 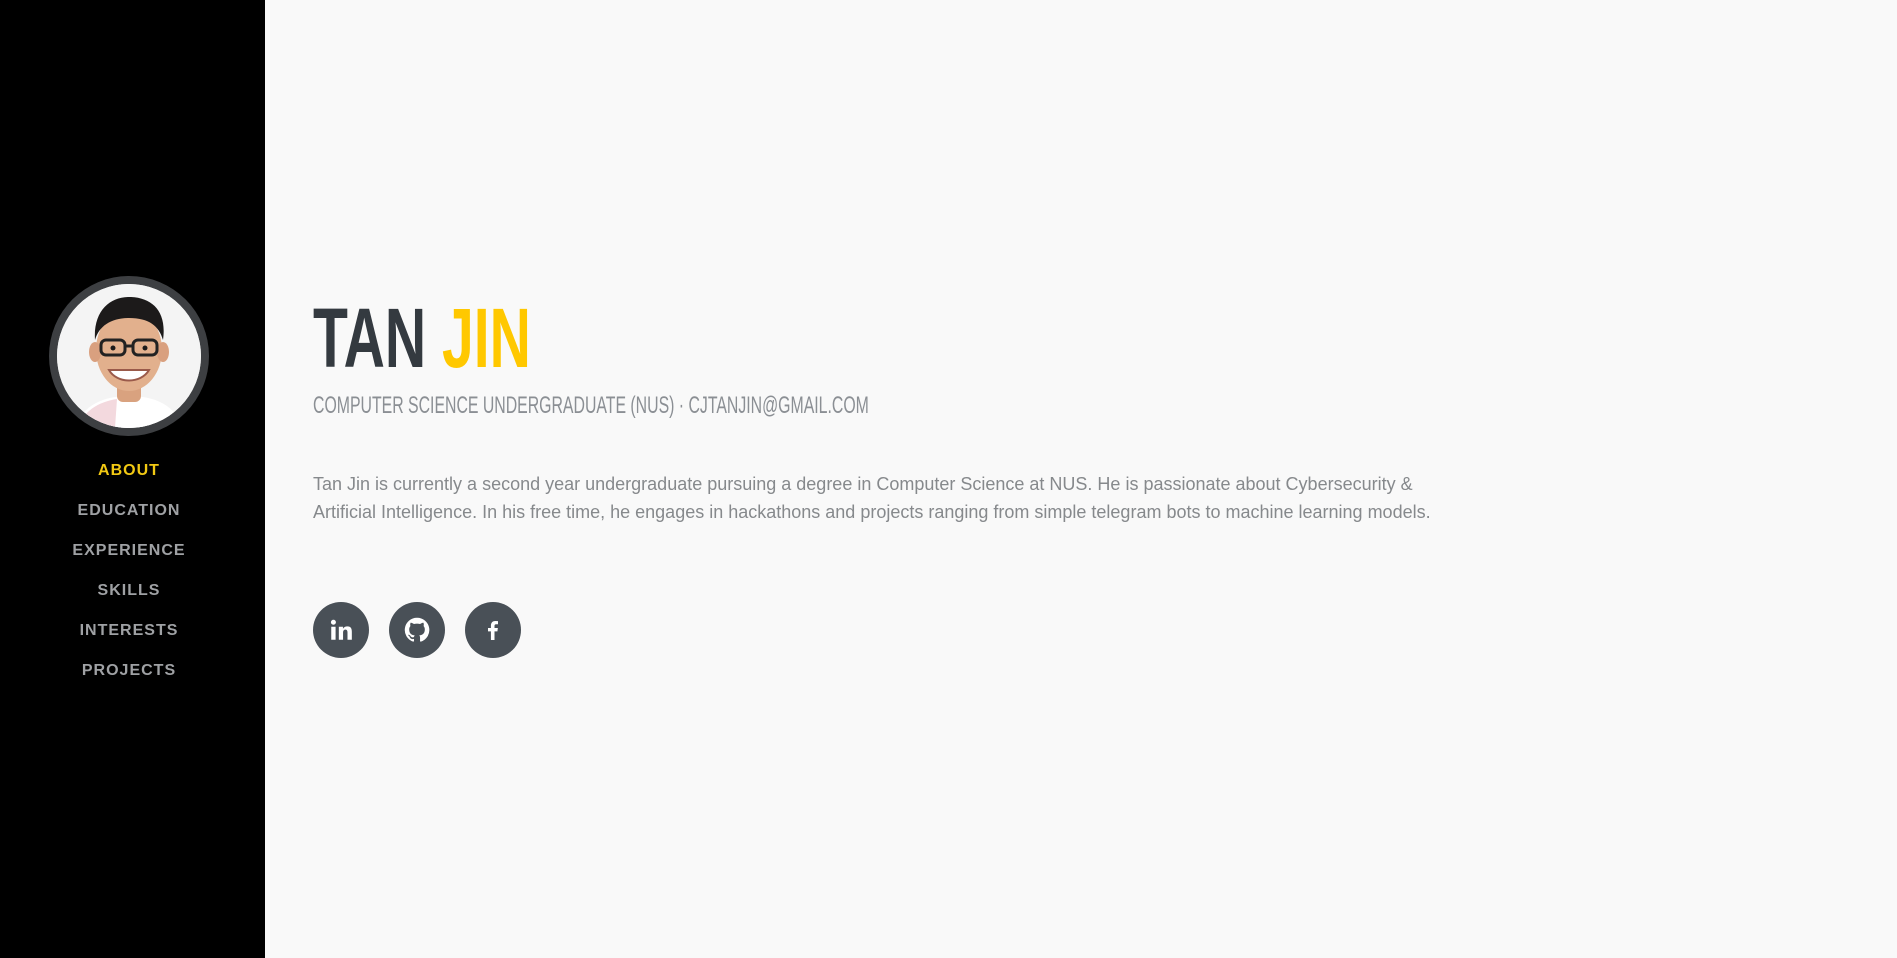 I want to click on github-link, so click(x=417, y=630).